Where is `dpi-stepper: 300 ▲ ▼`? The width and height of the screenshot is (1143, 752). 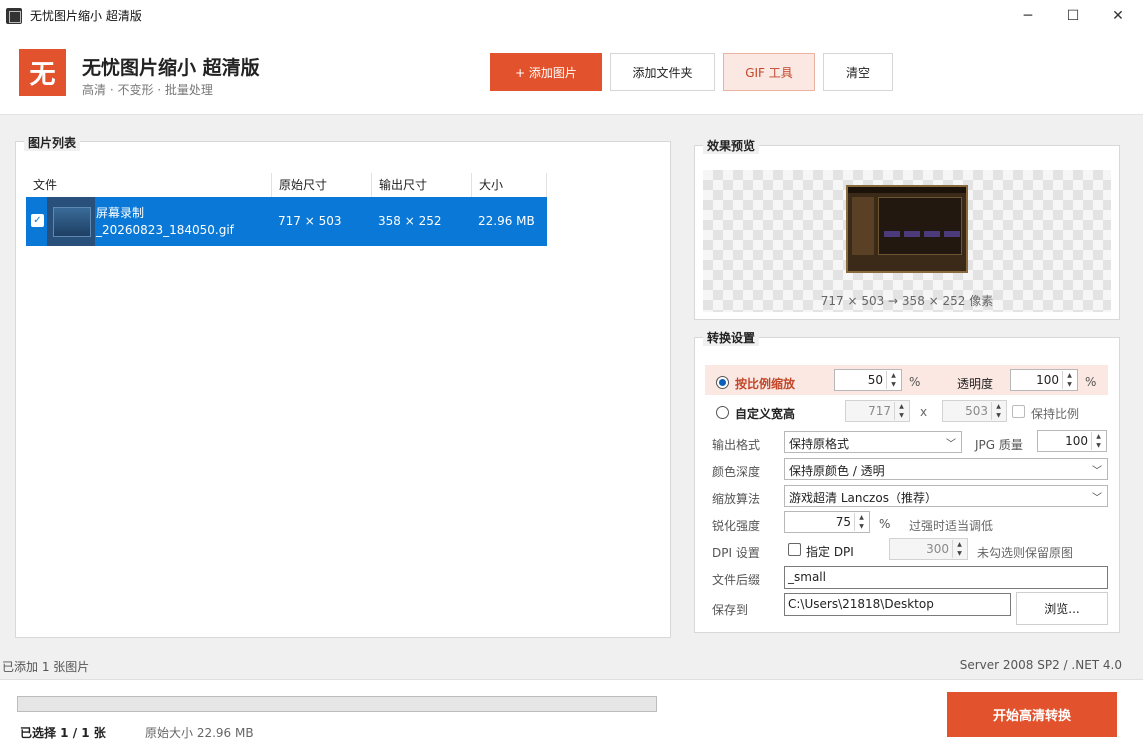
dpi-stepper: 300 ▲ ▼ is located at coordinates (928, 549).